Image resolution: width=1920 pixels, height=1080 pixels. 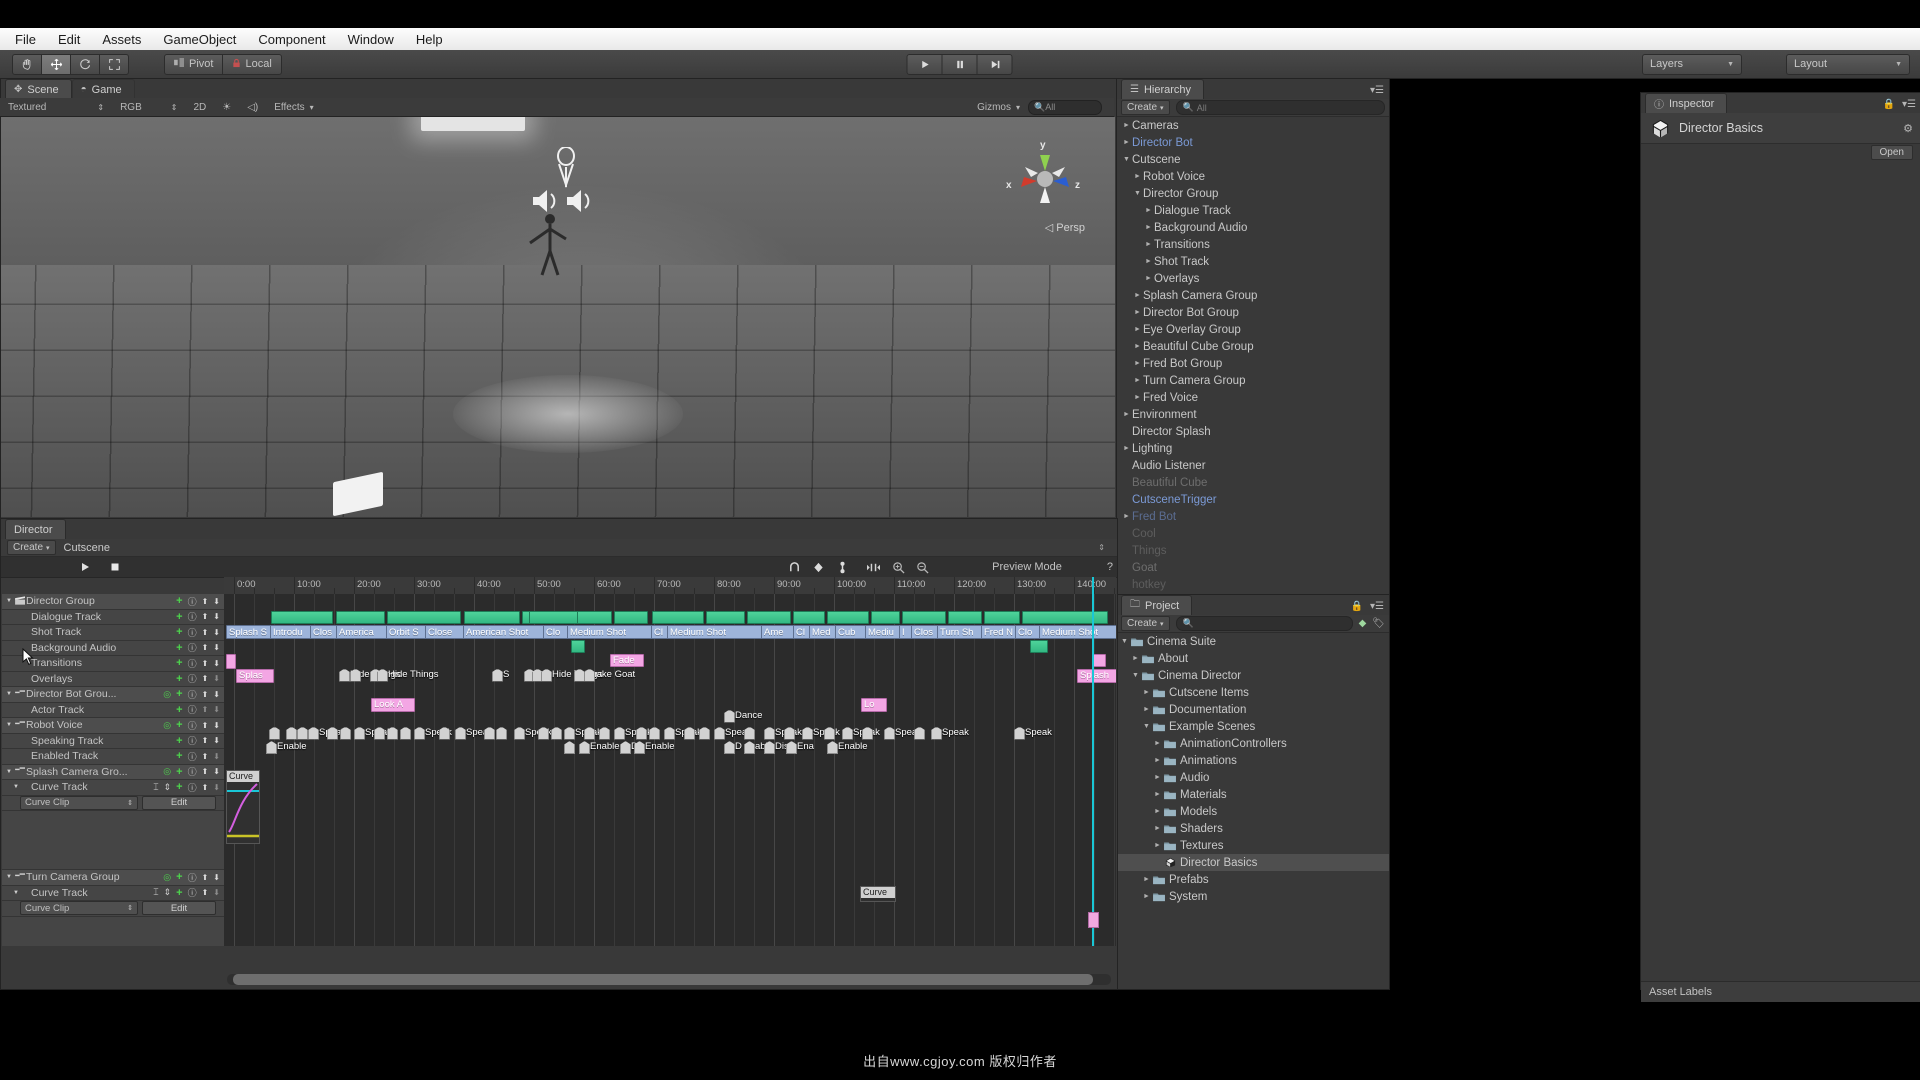 What do you see at coordinates (1253, 210) in the screenshot?
I see `hierarchy-item: ► Dialogue Track` at bounding box center [1253, 210].